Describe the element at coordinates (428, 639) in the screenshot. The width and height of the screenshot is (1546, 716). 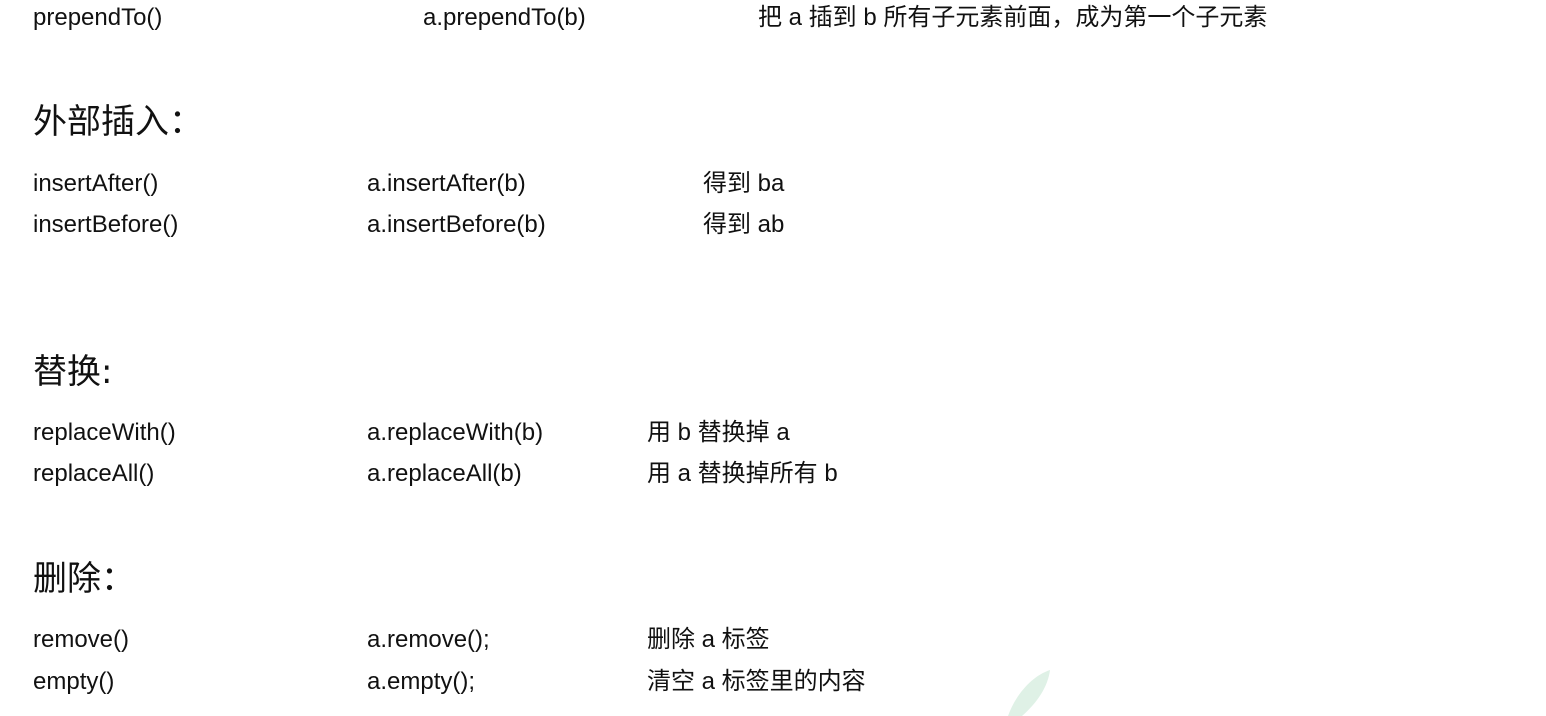
I see `usage-remove: a.remove();` at that location.